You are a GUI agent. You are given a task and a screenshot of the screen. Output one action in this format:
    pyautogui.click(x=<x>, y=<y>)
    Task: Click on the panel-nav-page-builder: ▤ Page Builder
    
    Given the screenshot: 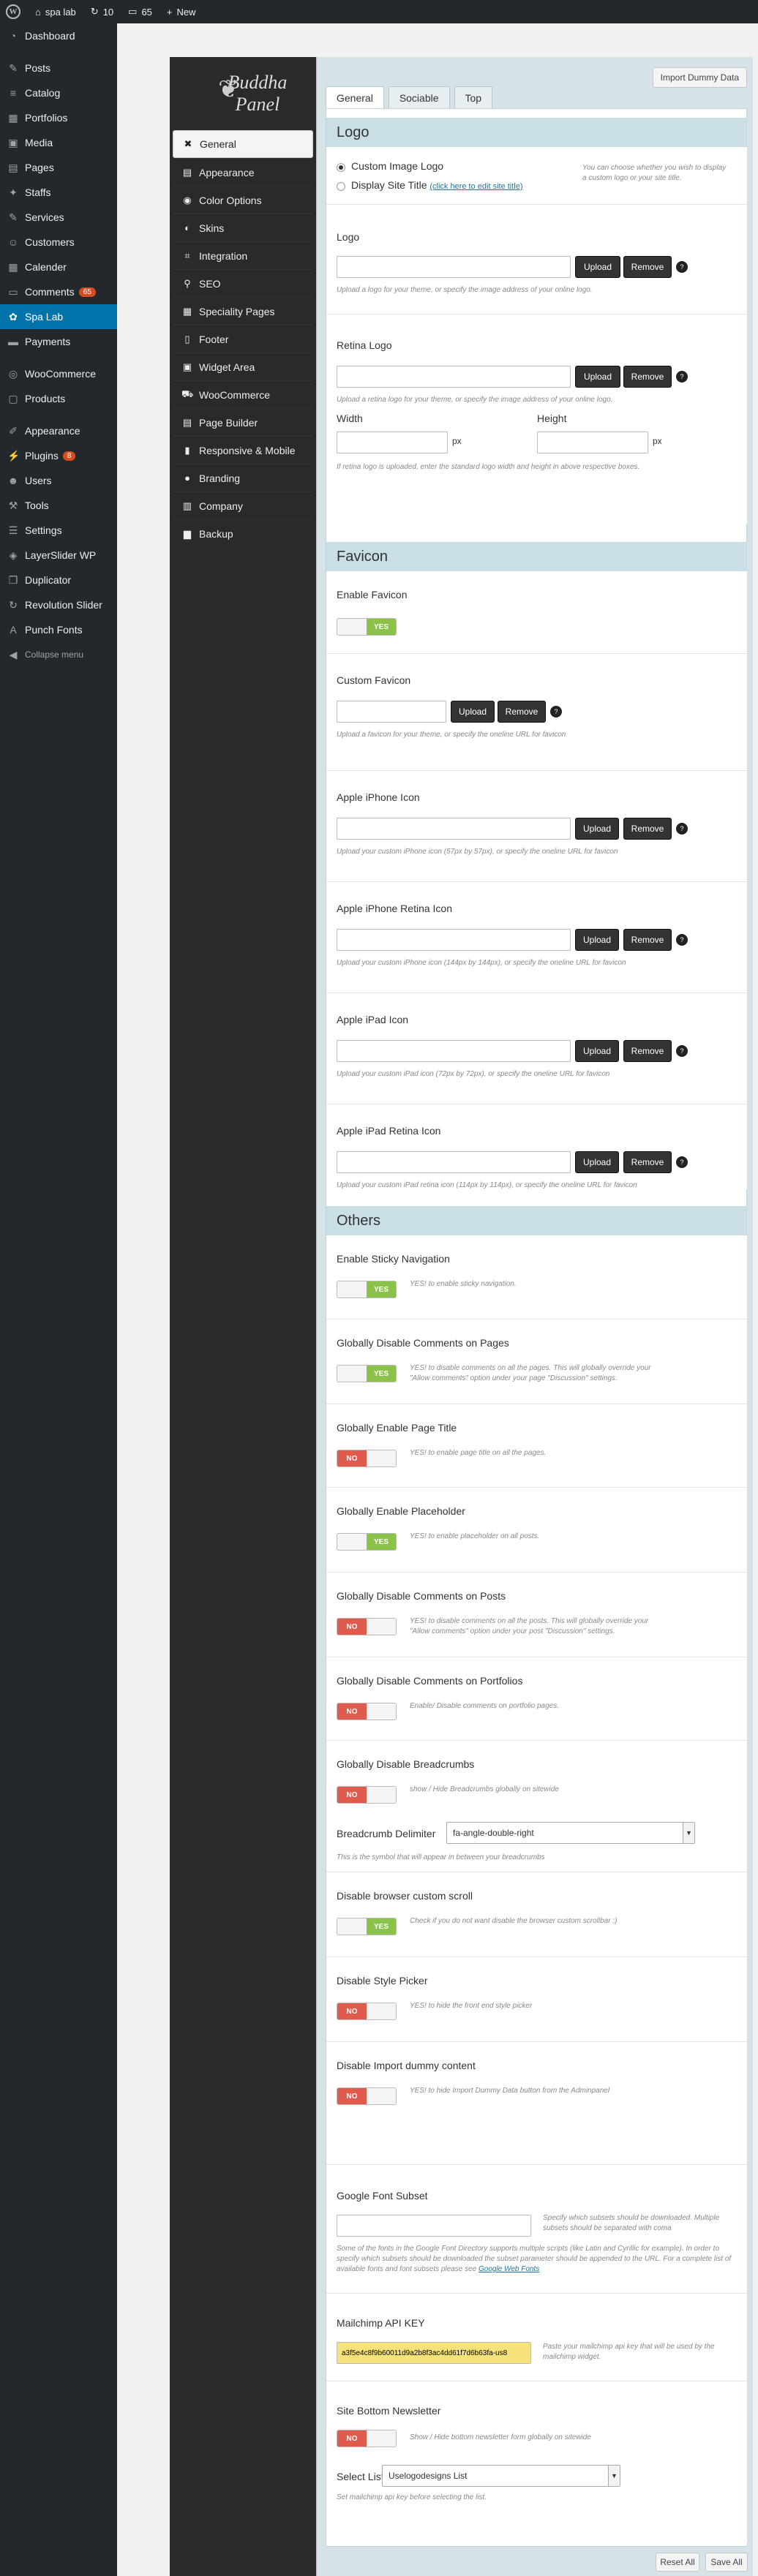 What is the action you would take?
    pyautogui.click(x=243, y=422)
    